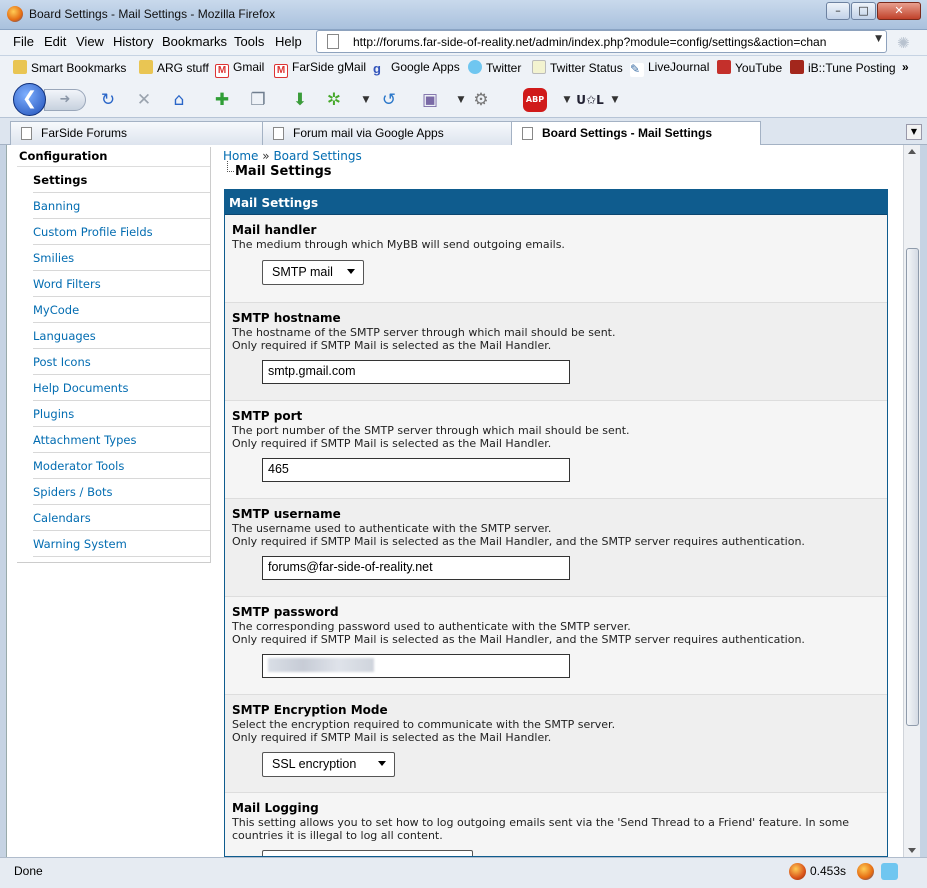  Describe the element at coordinates (724, 67) in the screenshot. I see `youtube-icon` at that location.